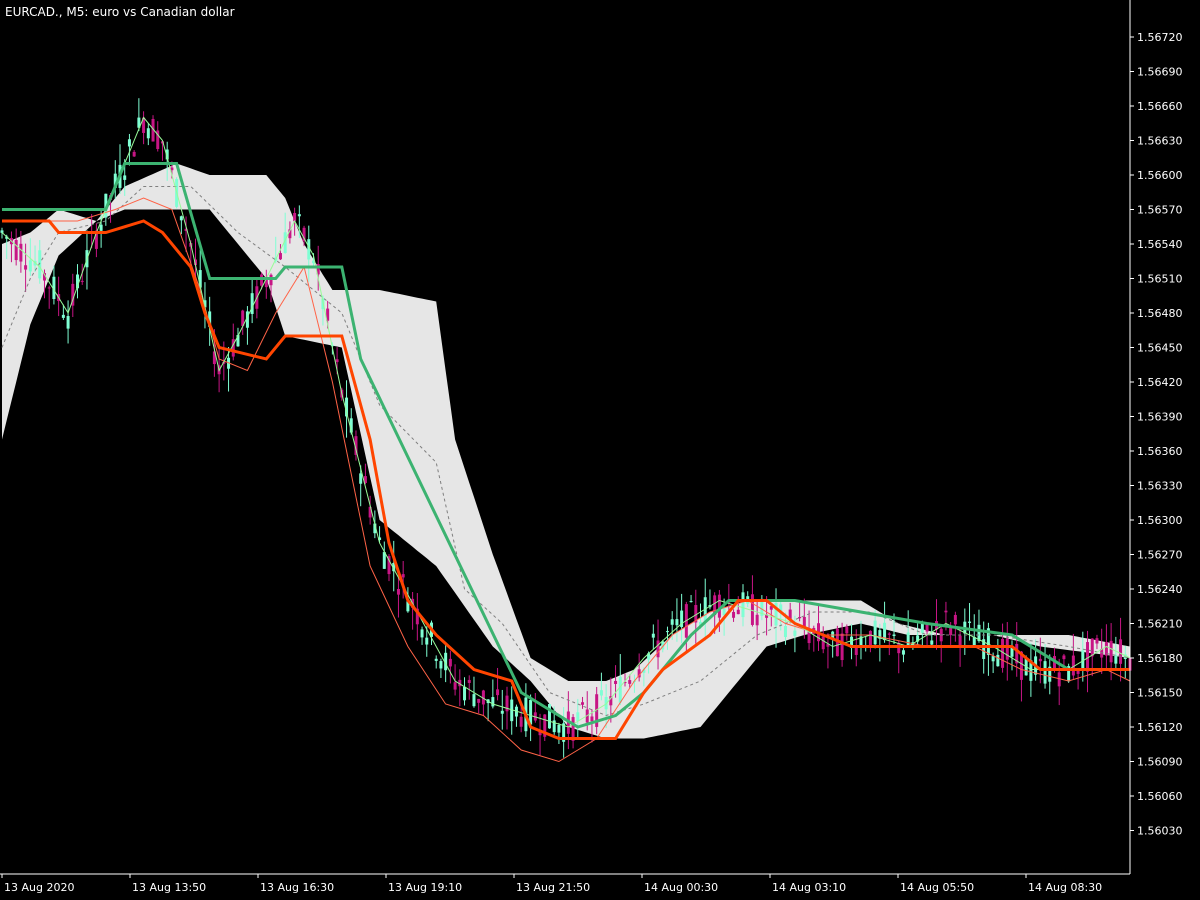 The image size is (1200, 900). What do you see at coordinates (120, 12) in the screenshot?
I see `chart-title: EURCAD., M5: euro vs Canadian dollar` at bounding box center [120, 12].